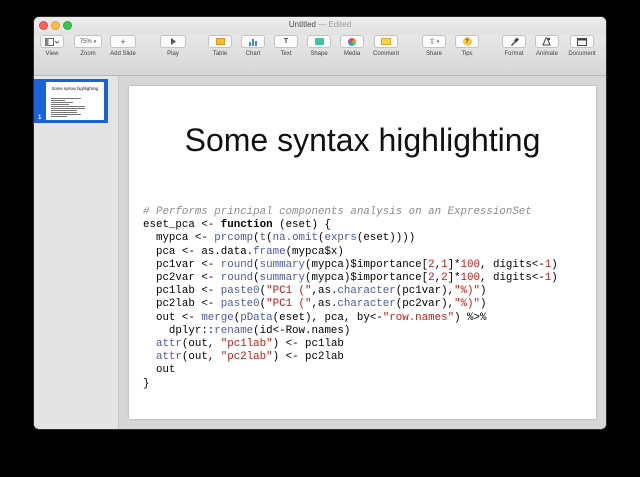 The image size is (640, 477). I want to click on text-box-icon: T, so click(286, 41).